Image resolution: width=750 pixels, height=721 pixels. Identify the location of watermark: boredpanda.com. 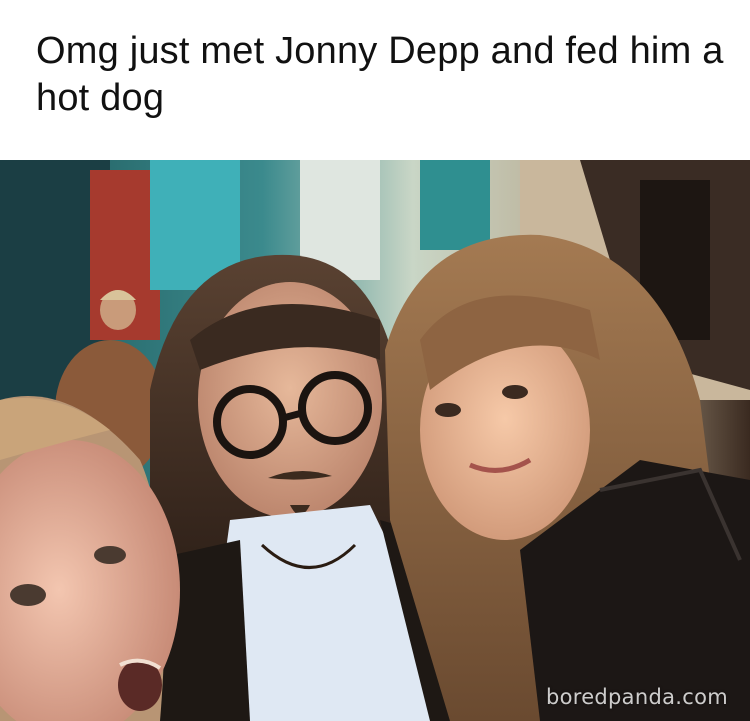
(636, 697).